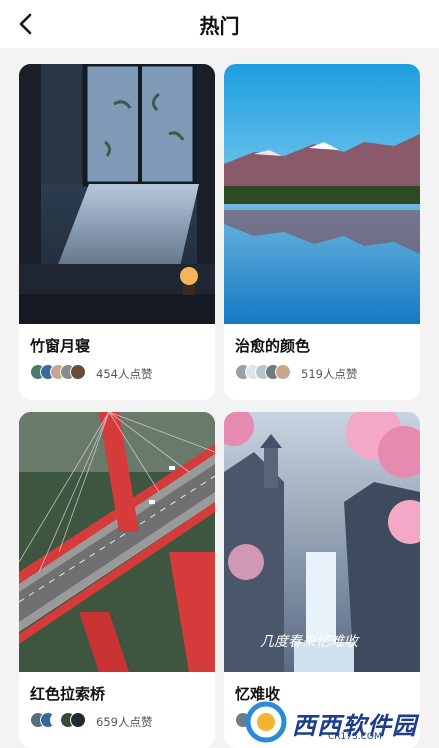 This screenshot has height=748, width=439. Describe the element at coordinates (329, 374) in the screenshot. I see `like-count: 519人点赞` at that location.